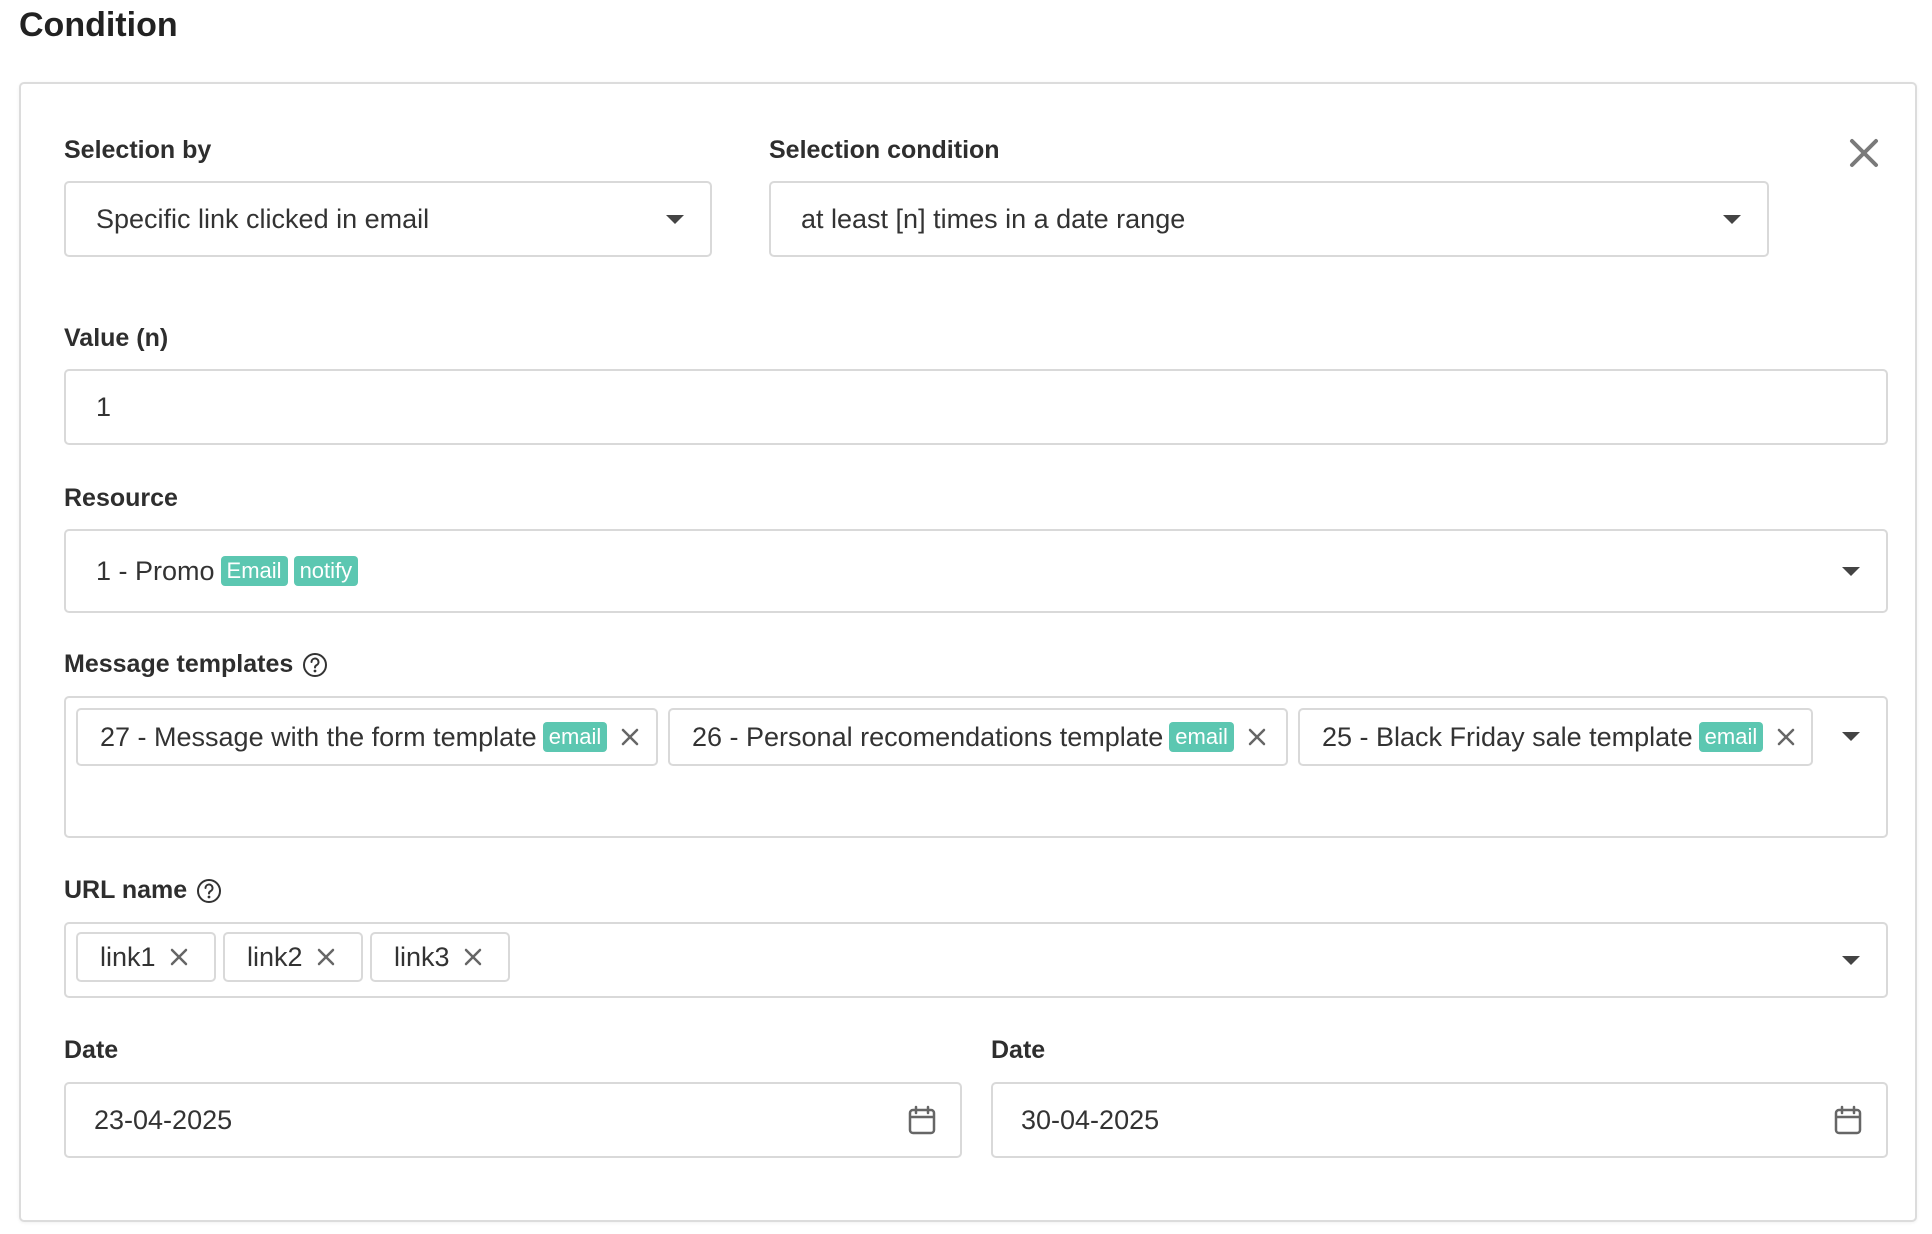 The width and height of the screenshot is (1932, 1234). I want to click on url-chip-link2: link2, so click(293, 957).